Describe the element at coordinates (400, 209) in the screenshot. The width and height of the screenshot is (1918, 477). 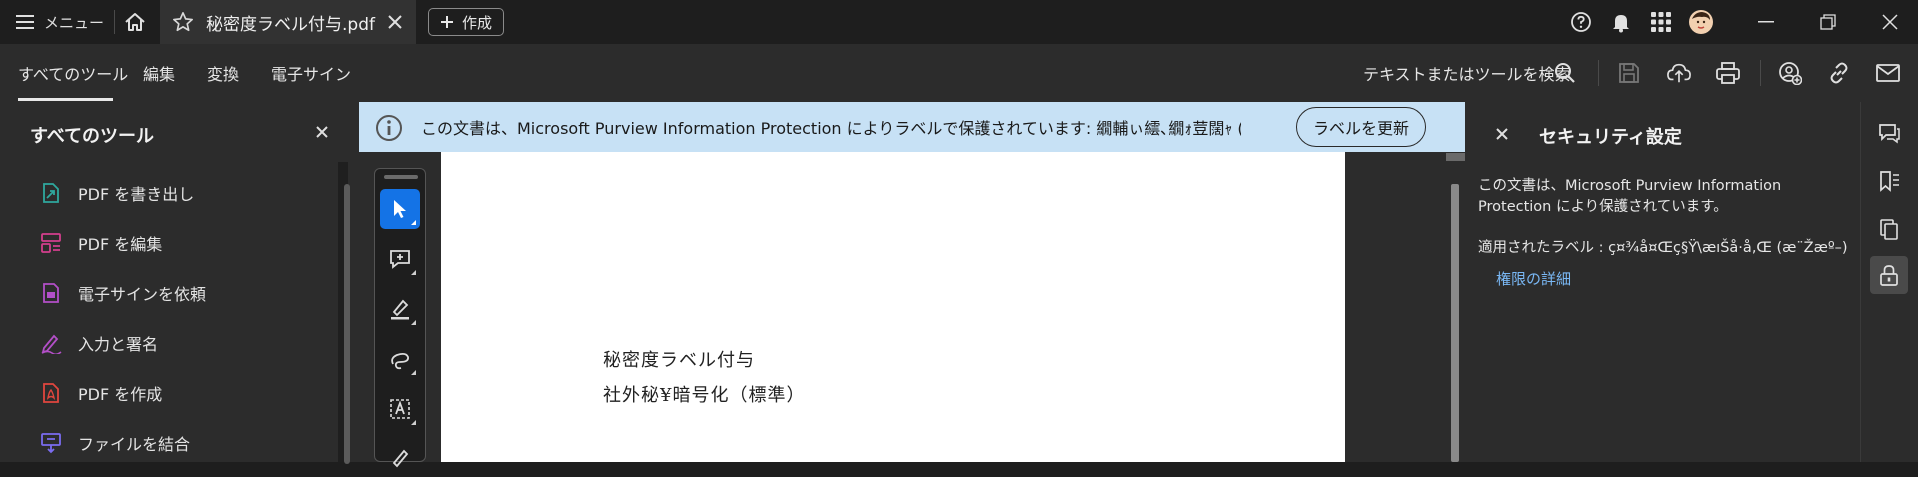
I see `select-cursor-icon` at that location.